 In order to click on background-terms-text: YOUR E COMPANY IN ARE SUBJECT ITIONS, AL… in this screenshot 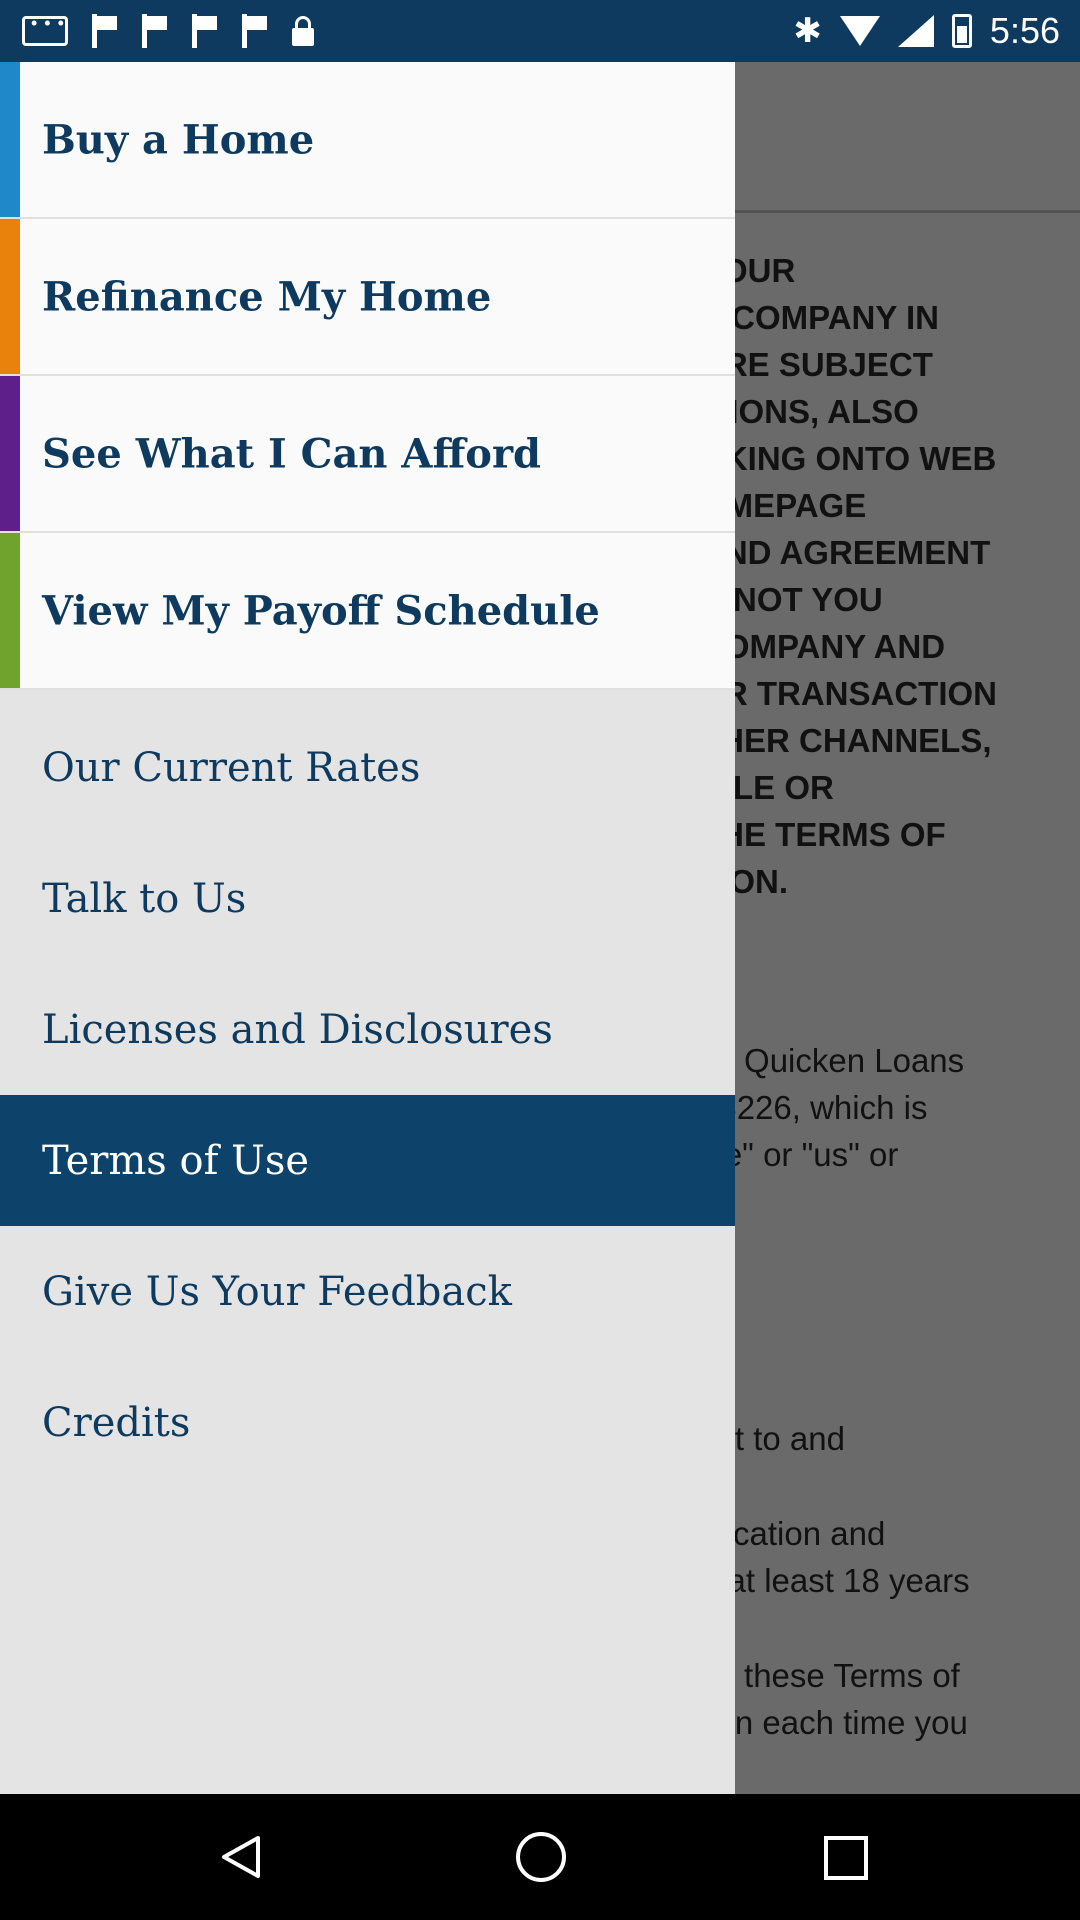, I will do `click(890, 576)`.